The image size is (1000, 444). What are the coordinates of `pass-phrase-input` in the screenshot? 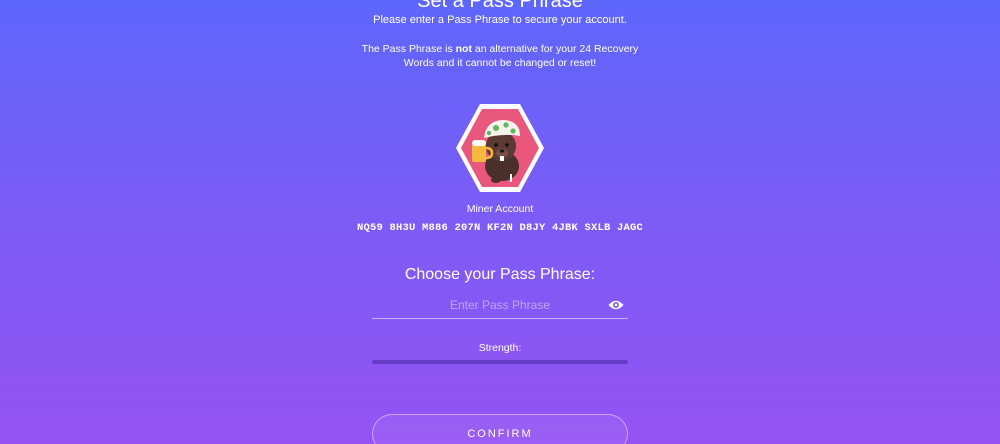 It's located at (487, 305).